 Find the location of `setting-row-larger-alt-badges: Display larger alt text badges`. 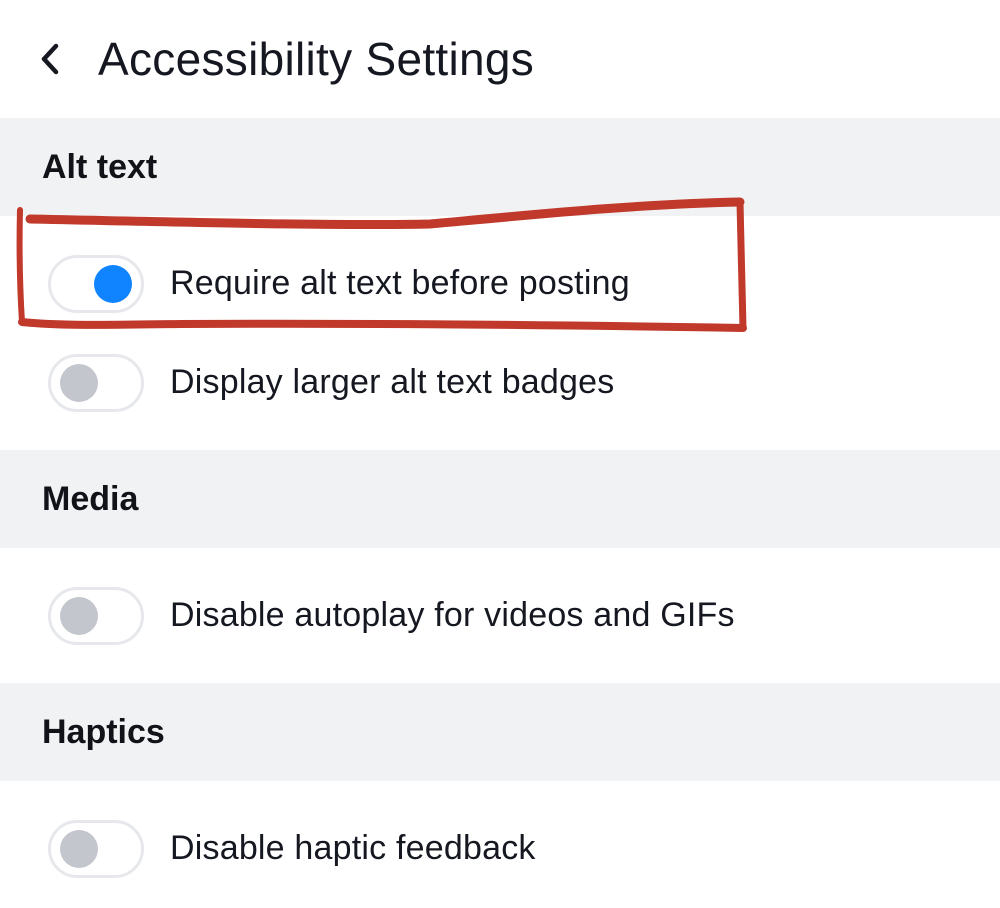

setting-row-larger-alt-badges: Display larger alt text badges is located at coordinates (500, 382).